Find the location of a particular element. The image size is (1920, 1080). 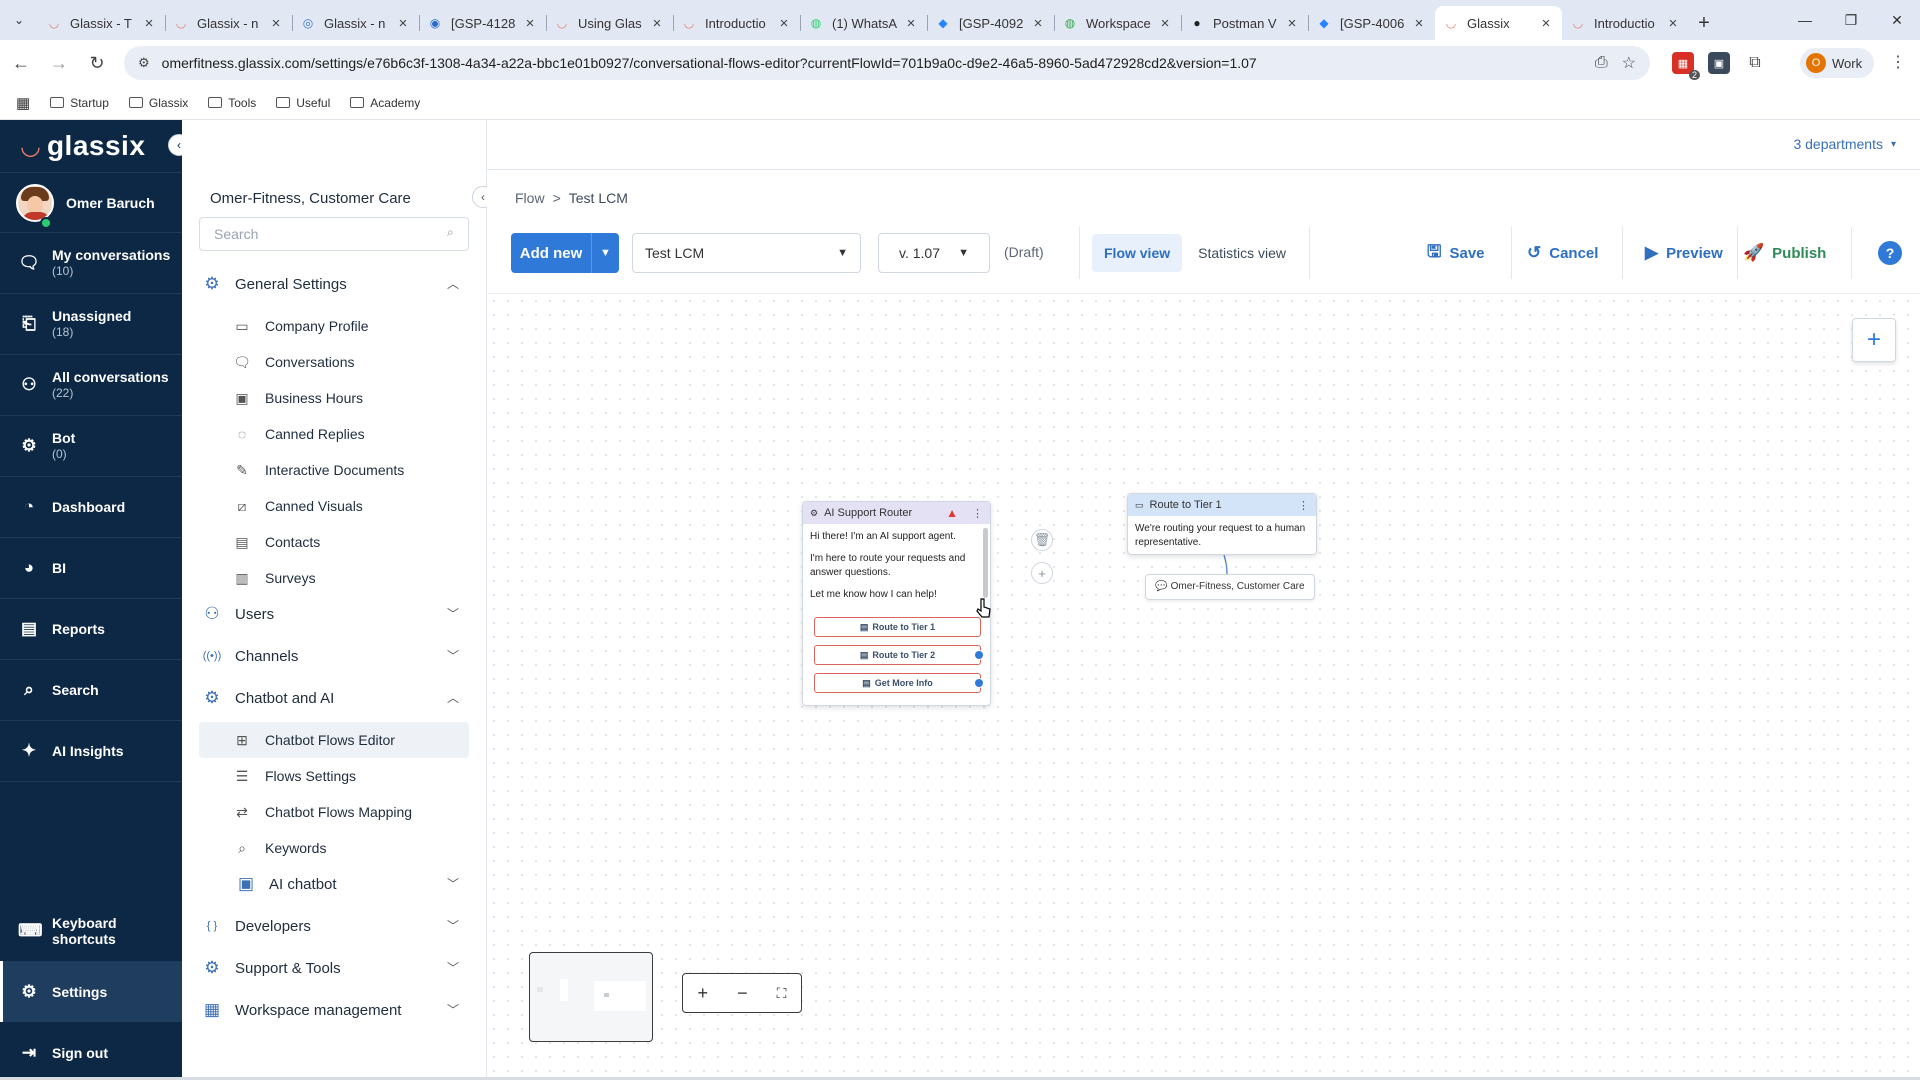

profile-chip: O Work is located at coordinates (1837, 63).